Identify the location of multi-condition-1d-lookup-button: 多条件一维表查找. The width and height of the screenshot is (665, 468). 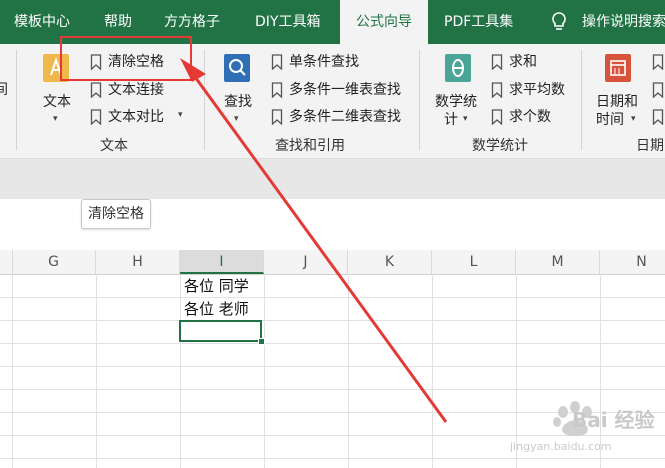
(345, 90).